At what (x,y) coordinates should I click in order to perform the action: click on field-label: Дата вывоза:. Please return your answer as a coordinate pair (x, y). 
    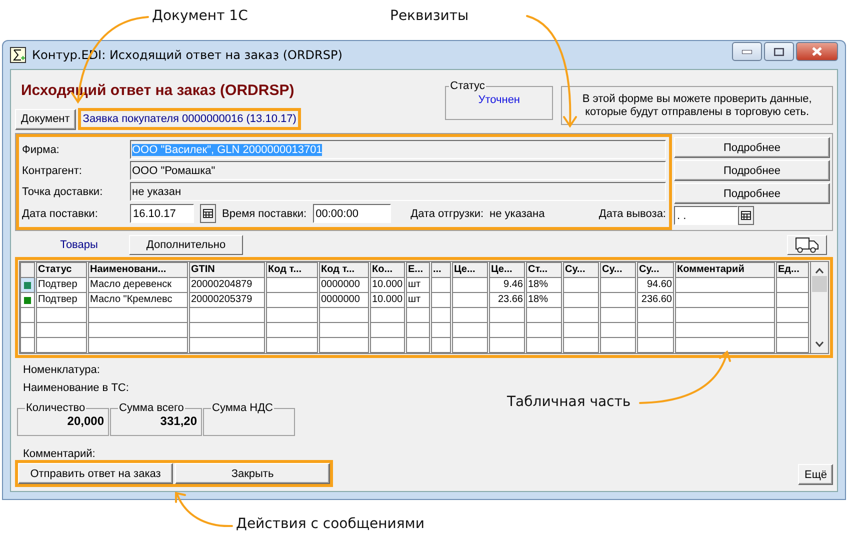
    Looking at the image, I should click on (632, 214).